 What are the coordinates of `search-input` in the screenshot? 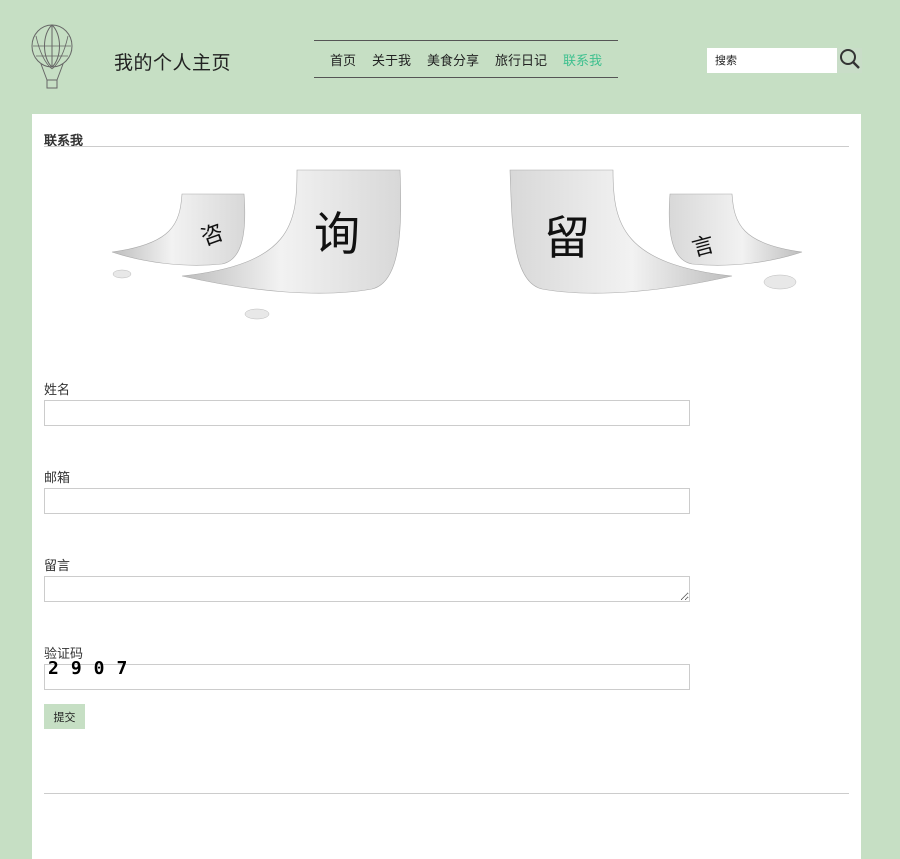 It's located at (772, 60).